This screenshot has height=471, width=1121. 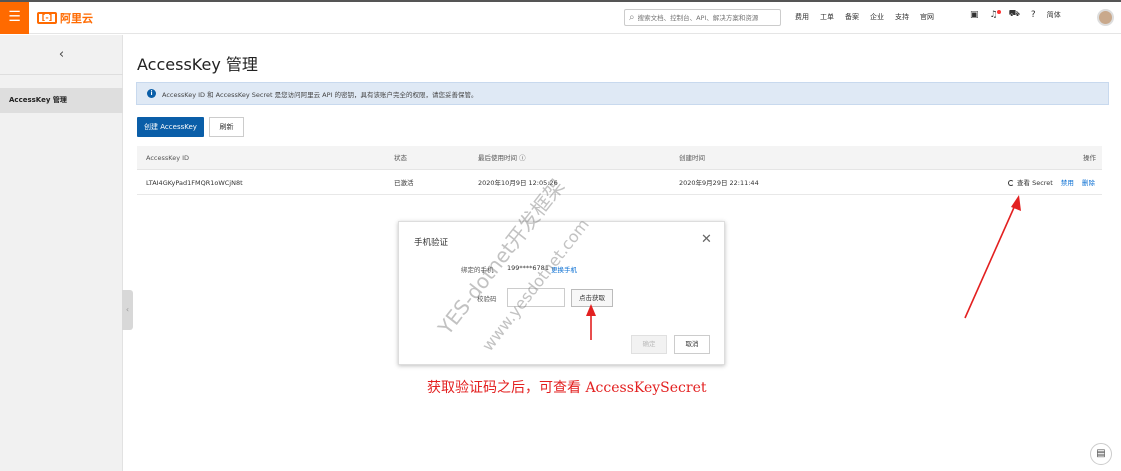 What do you see at coordinates (995, 14) in the screenshot?
I see `bell-icon: ♫` at bounding box center [995, 14].